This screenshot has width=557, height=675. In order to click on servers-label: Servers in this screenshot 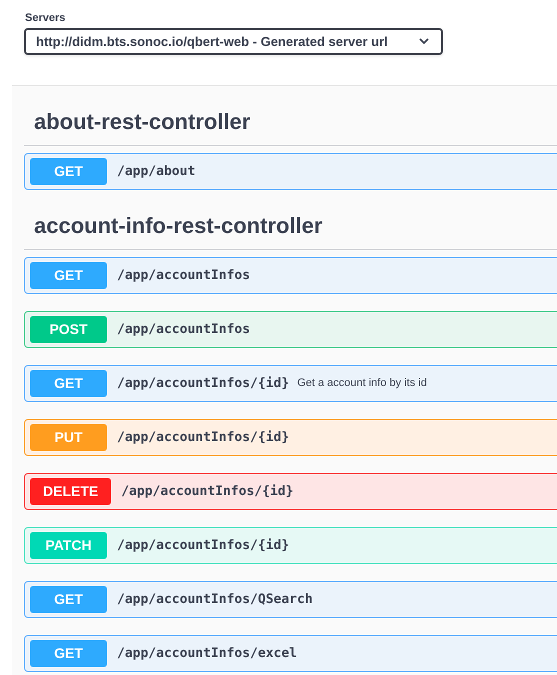, I will do `click(45, 18)`.